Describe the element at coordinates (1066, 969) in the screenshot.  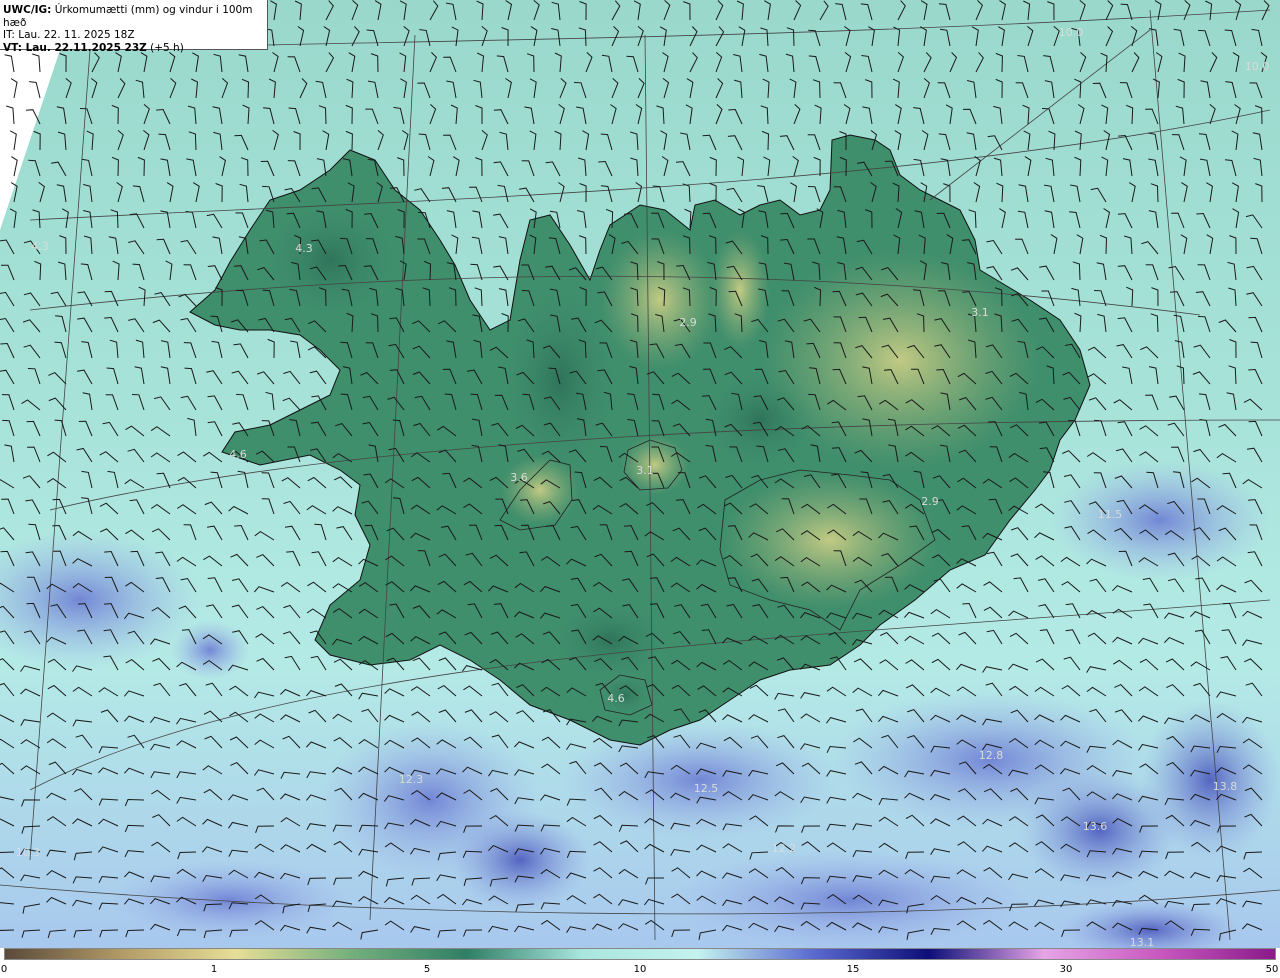
I see `colorbar-tick: 30` at that location.